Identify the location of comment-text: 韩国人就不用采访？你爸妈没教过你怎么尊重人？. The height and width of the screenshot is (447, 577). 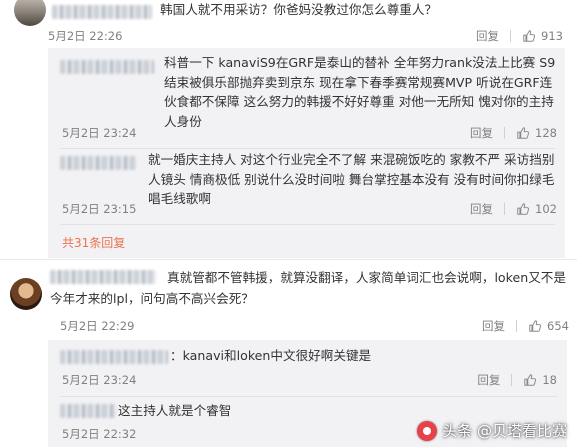
(299, 9).